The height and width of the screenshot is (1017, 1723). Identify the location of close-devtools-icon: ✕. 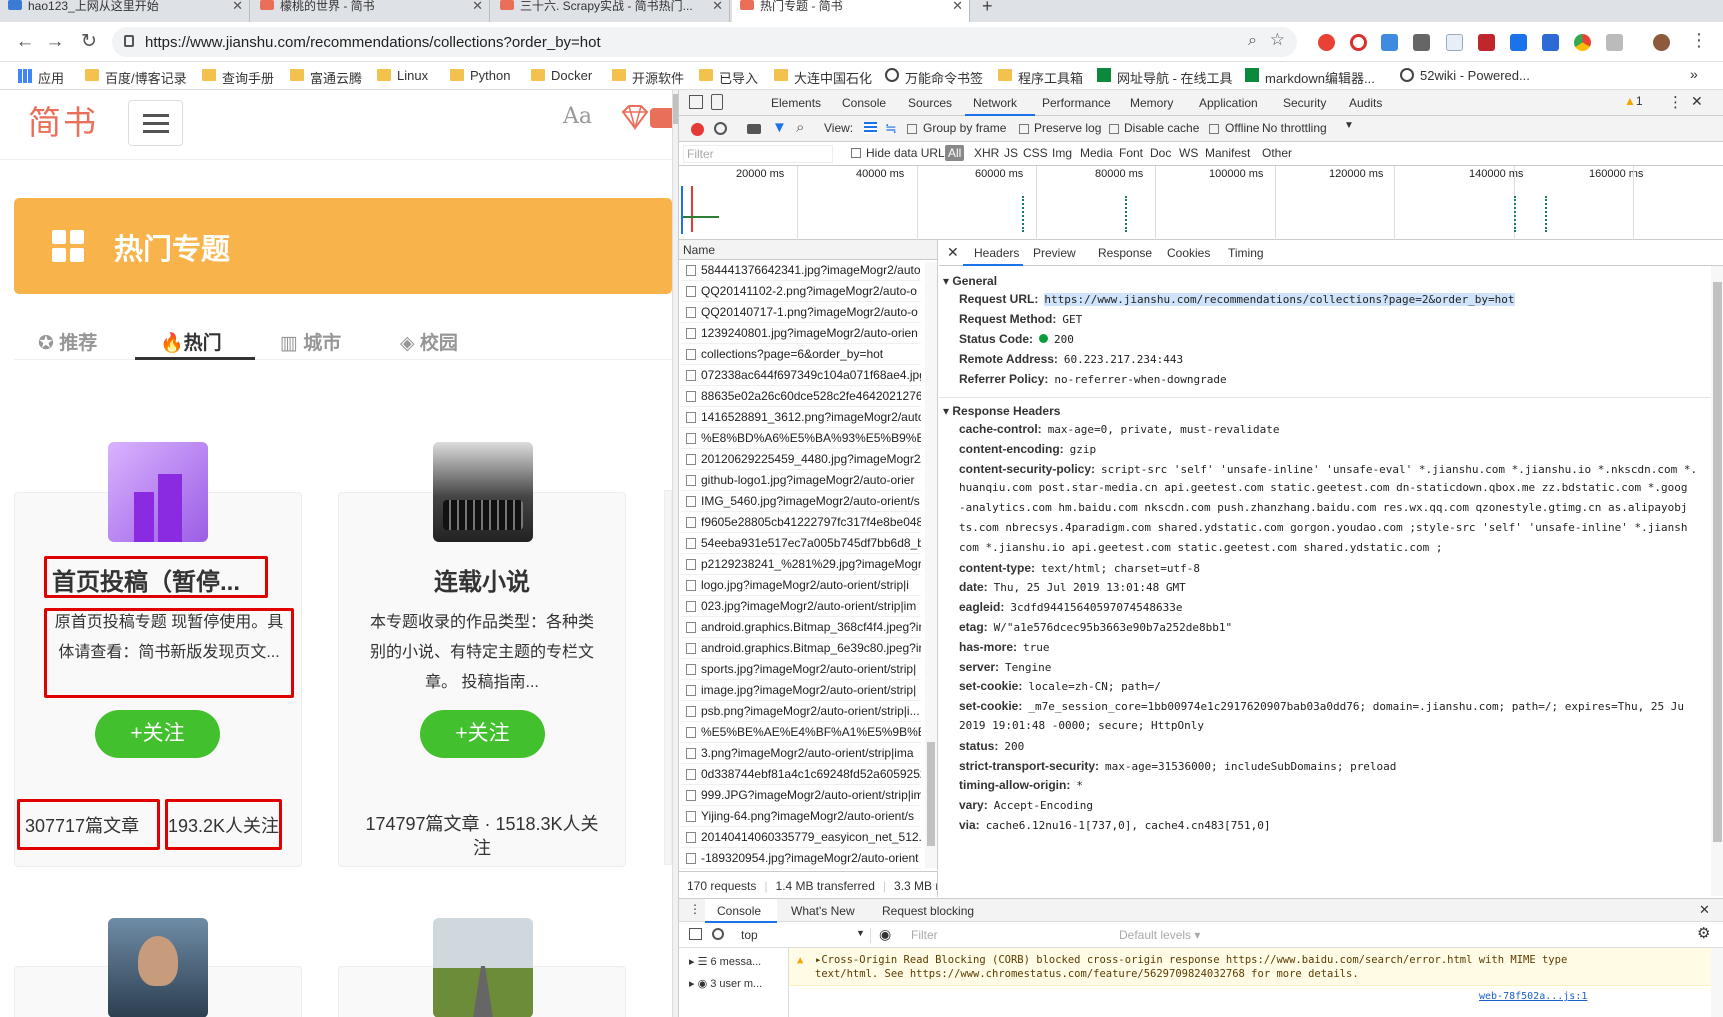
(1697, 101).